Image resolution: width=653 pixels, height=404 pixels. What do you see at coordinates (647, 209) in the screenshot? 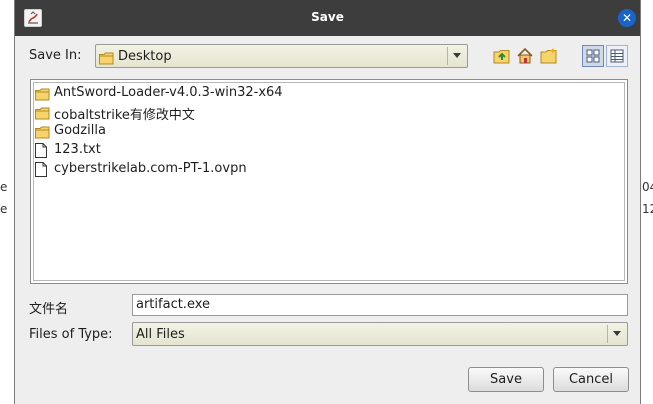
I see `background-text-fragment: 12` at bounding box center [647, 209].